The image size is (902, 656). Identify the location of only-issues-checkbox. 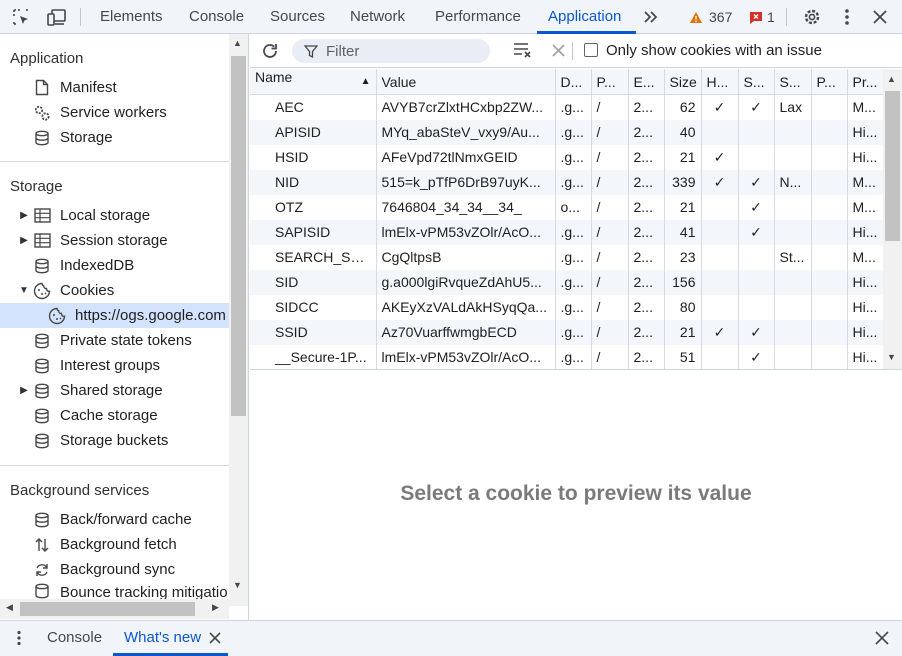
(591, 50).